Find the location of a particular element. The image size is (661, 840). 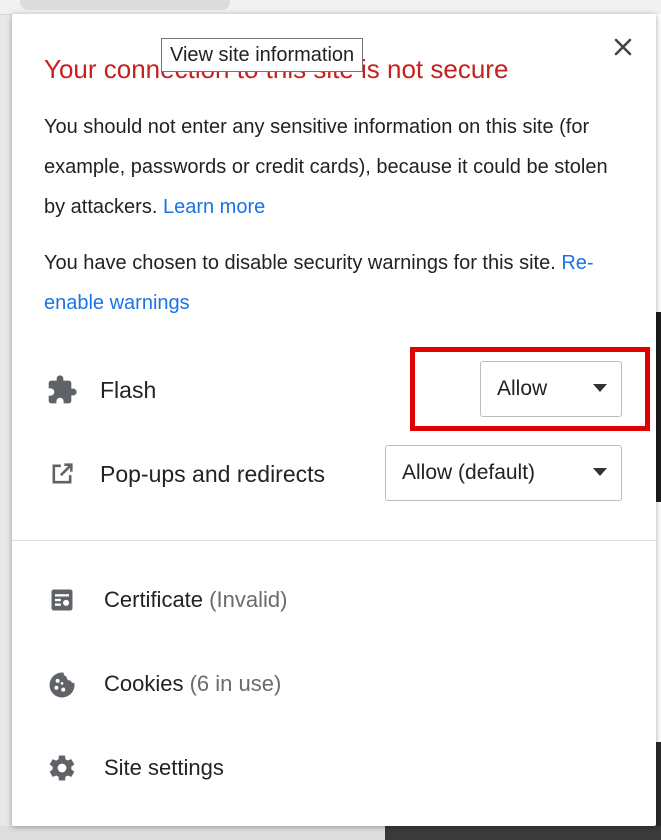

dropdown-arrow-icon is located at coordinates (600, 472).